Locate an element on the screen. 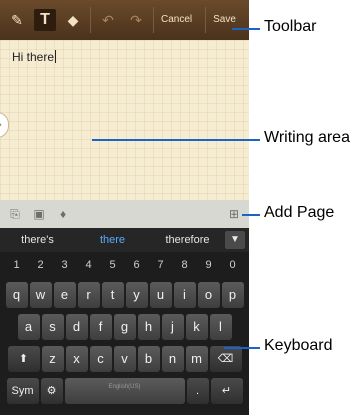 This screenshot has width=361, height=415. key-t: t is located at coordinates (112, 295).